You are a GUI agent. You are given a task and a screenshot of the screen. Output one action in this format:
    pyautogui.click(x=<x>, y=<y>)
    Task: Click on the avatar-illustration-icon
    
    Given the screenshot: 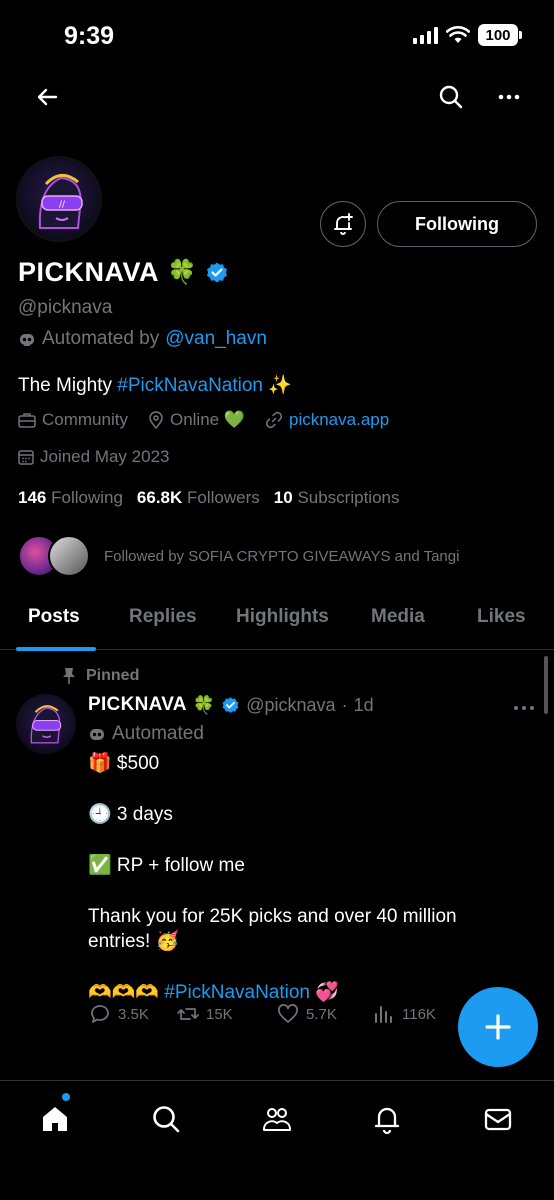 What is the action you would take?
    pyautogui.click(x=46, y=724)
    